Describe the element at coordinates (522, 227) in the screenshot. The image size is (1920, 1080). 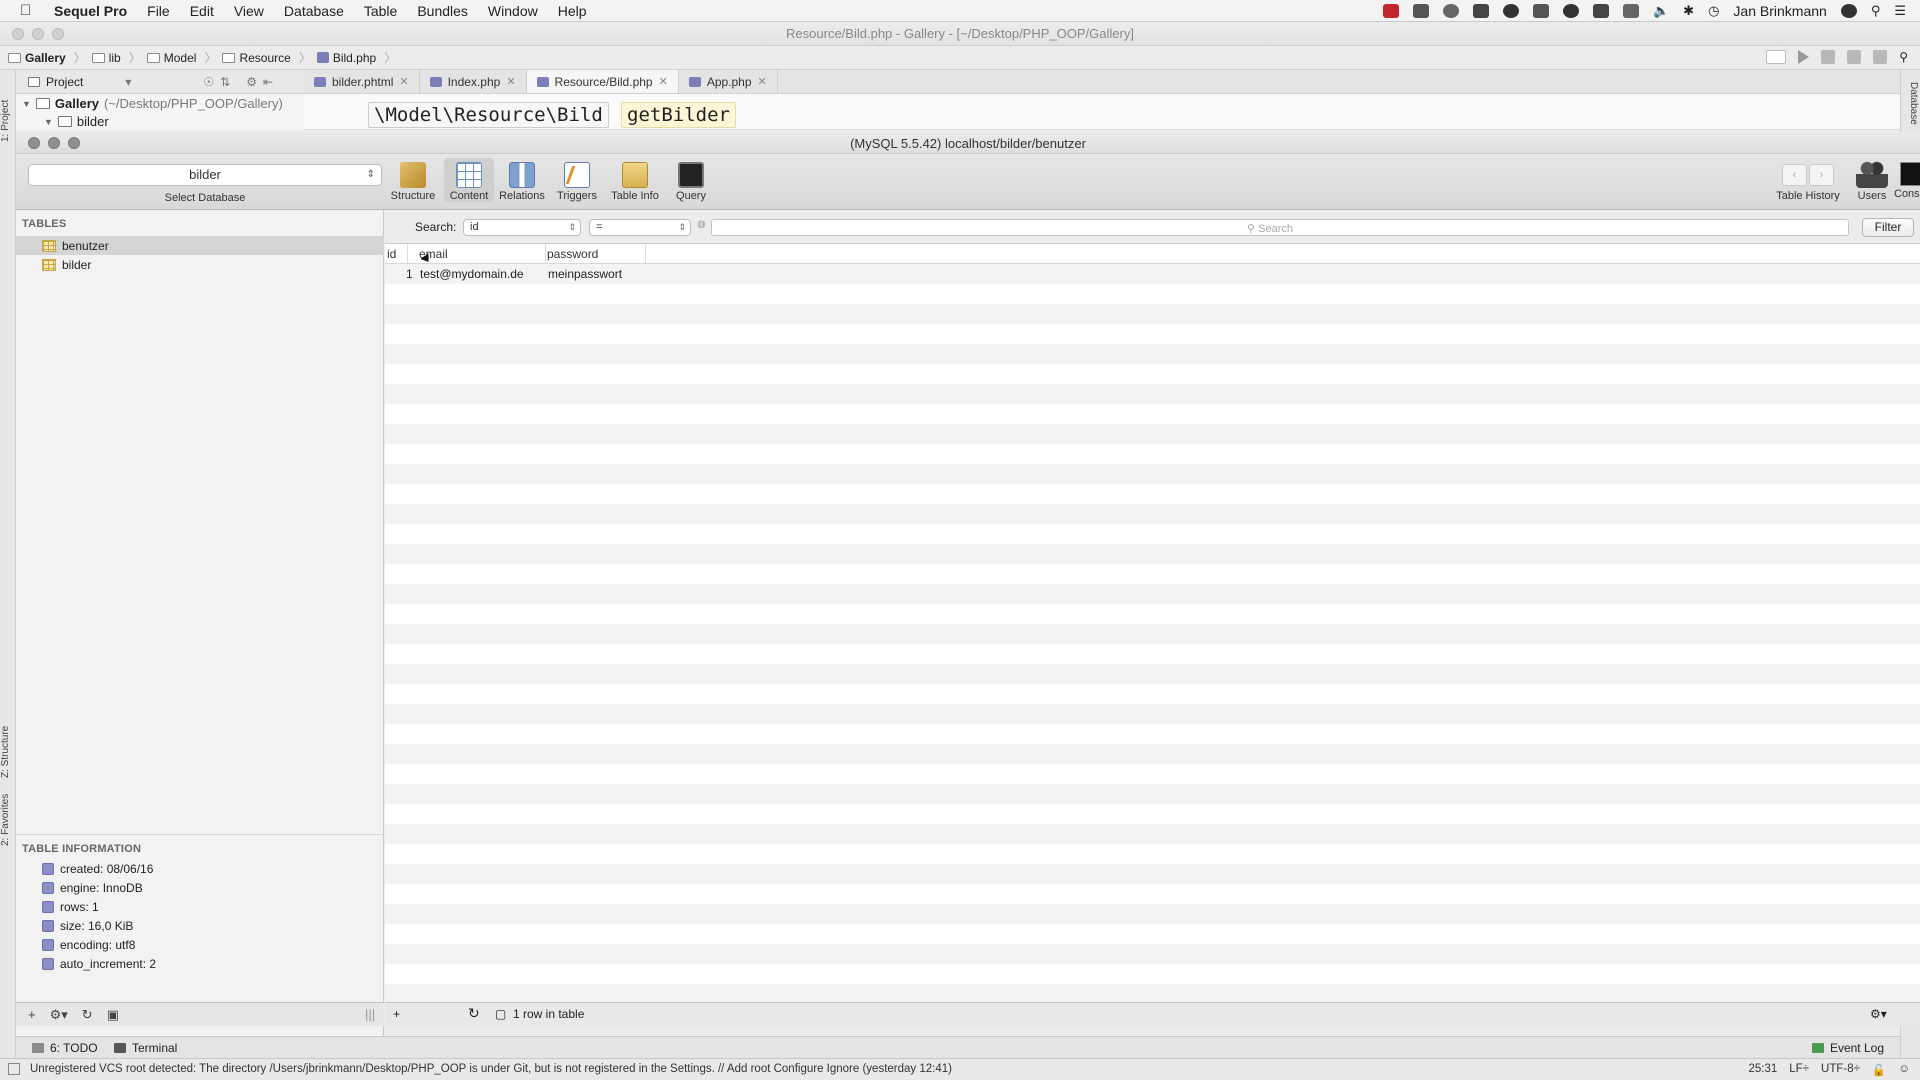
I see `filter-field-select: id ⇕` at that location.